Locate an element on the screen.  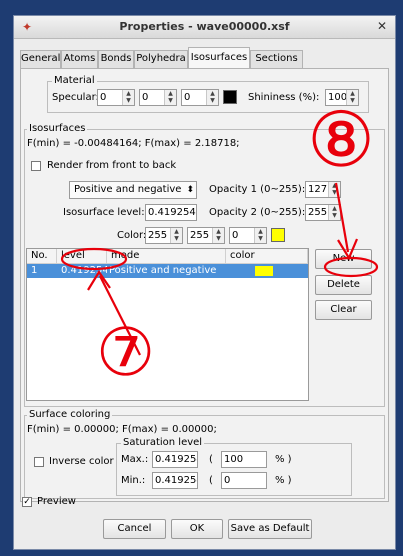
row-level: 0.419254 is located at coordinates (84, 270).